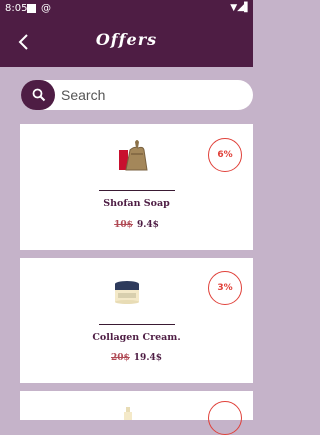 The height and width of the screenshot is (435, 320). What do you see at coordinates (46, 8) in the screenshot?
I see `at-icon: @` at bounding box center [46, 8].